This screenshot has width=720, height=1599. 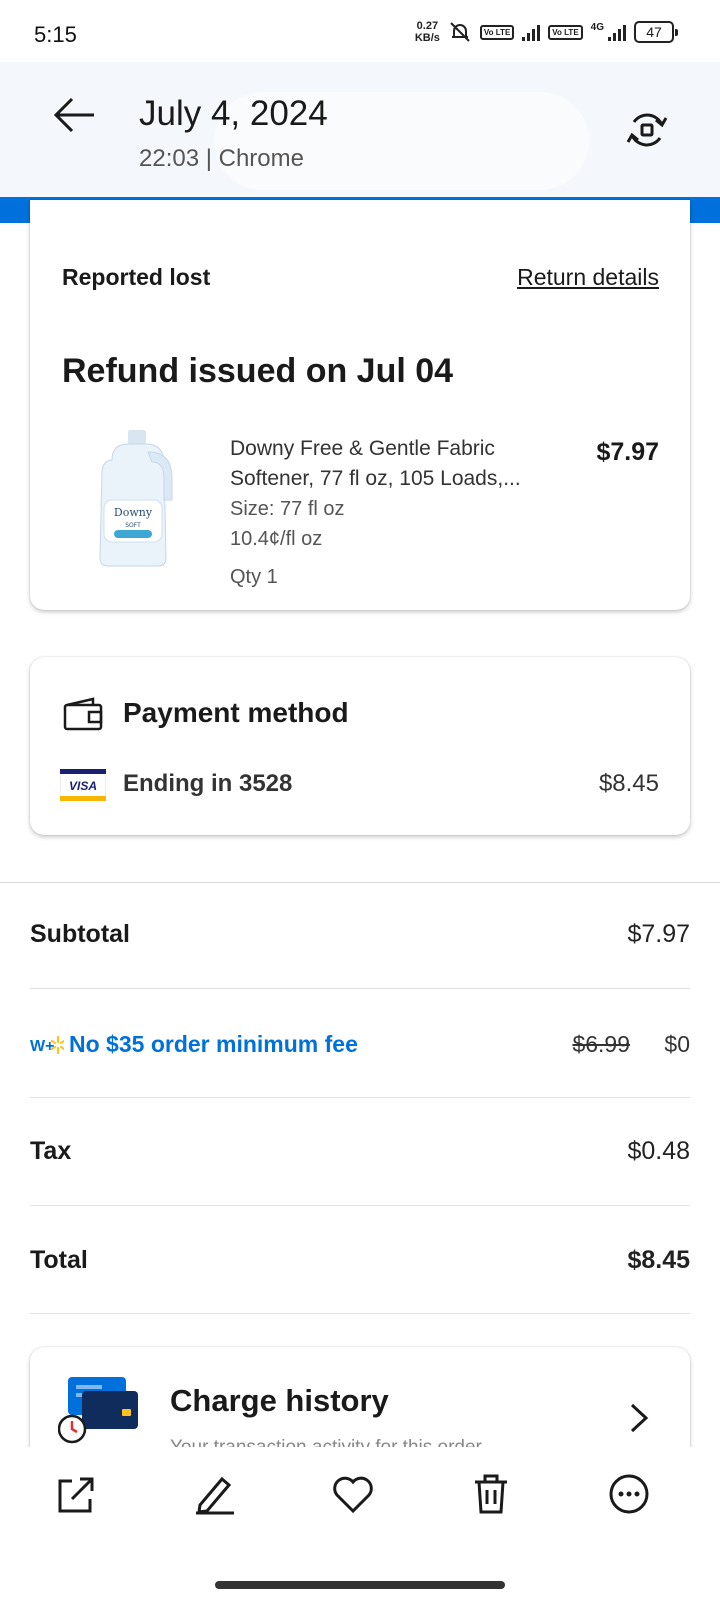 I want to click on share-icon, so click(x=77, y=1494).